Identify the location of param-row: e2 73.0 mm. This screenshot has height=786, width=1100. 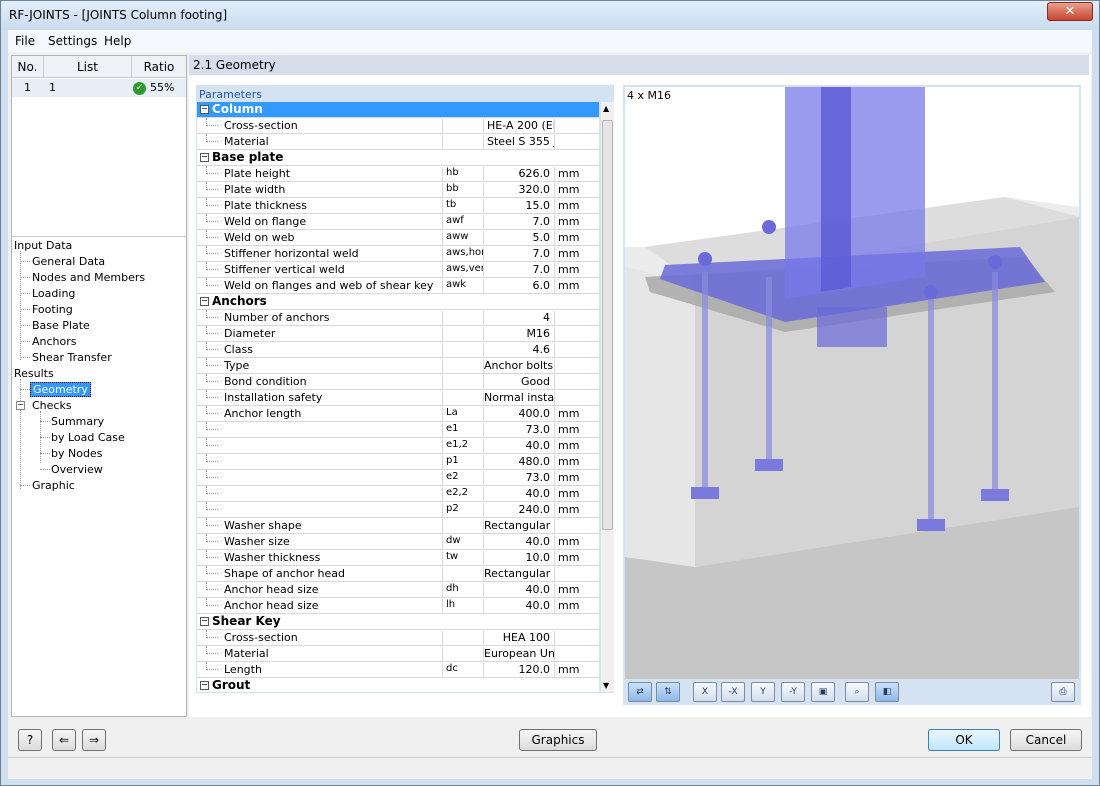
(398, 478).